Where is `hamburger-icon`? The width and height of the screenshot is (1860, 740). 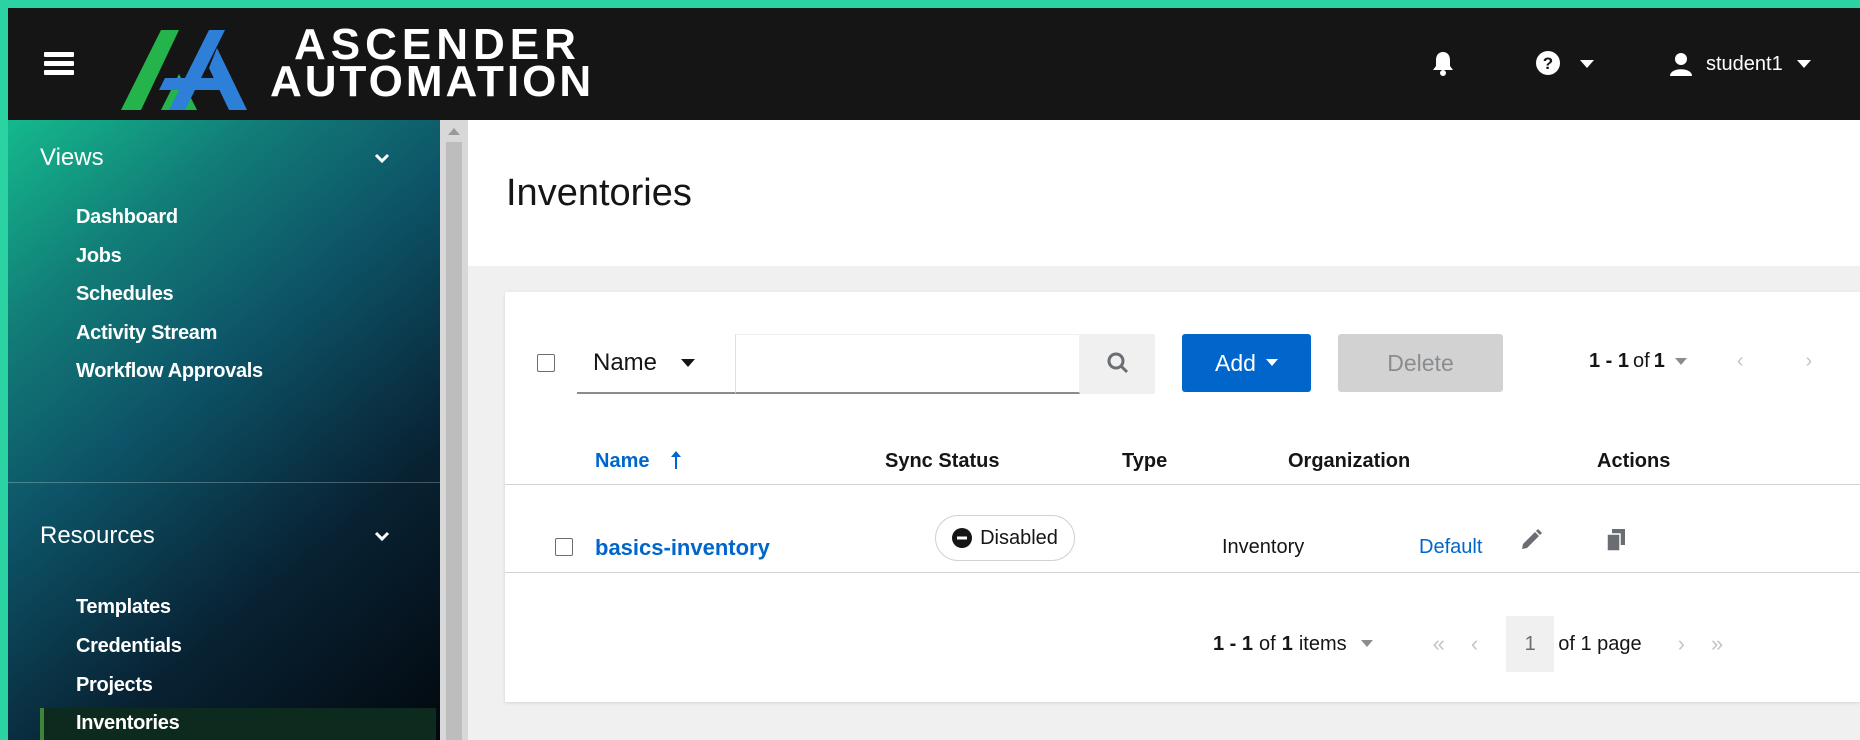 hamburger-icon is located at coordinates (59, 64).